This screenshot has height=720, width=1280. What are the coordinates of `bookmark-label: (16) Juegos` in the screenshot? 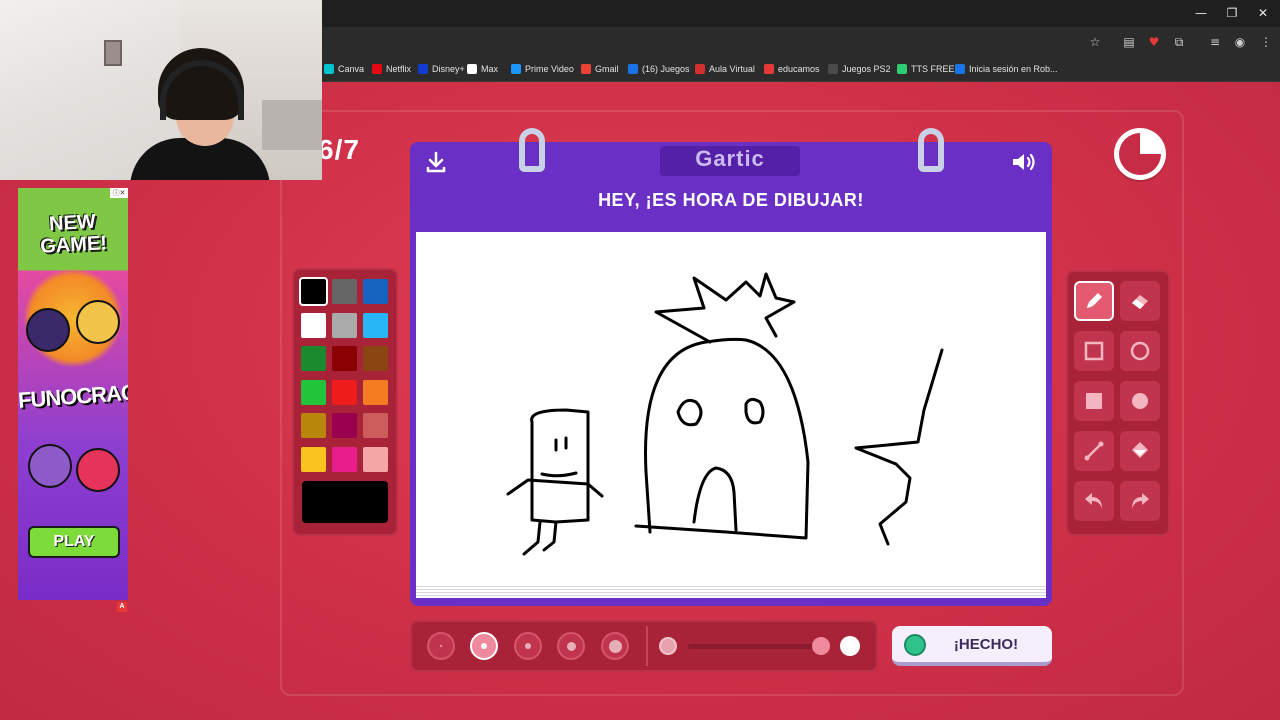 It's located at (666, 69).